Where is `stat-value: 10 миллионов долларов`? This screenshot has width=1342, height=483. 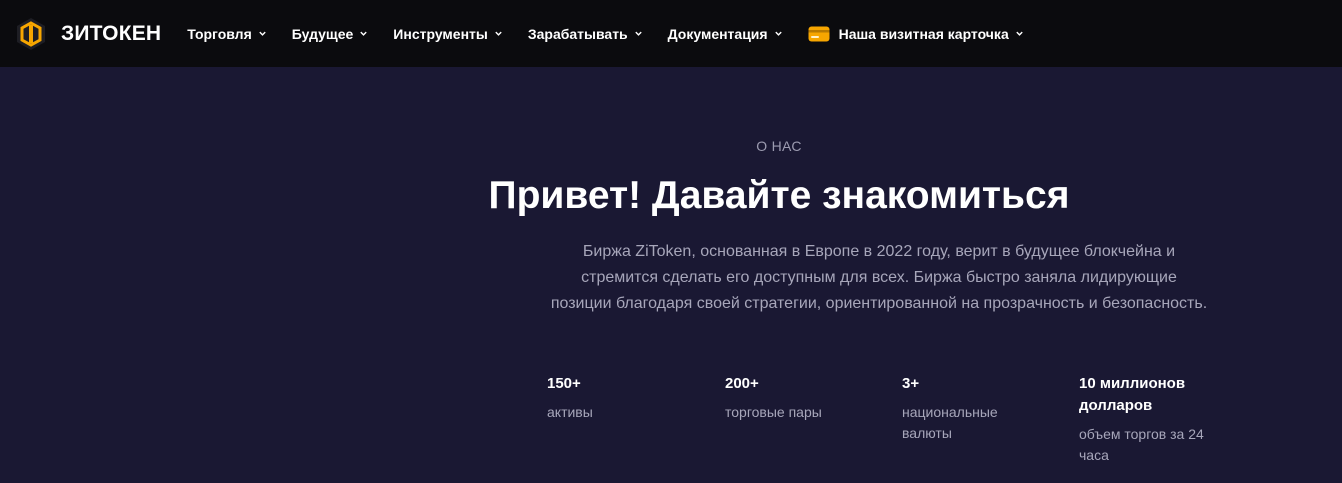
stat-value: 10 миллионов долларов is located at coordinates (1132, 394).